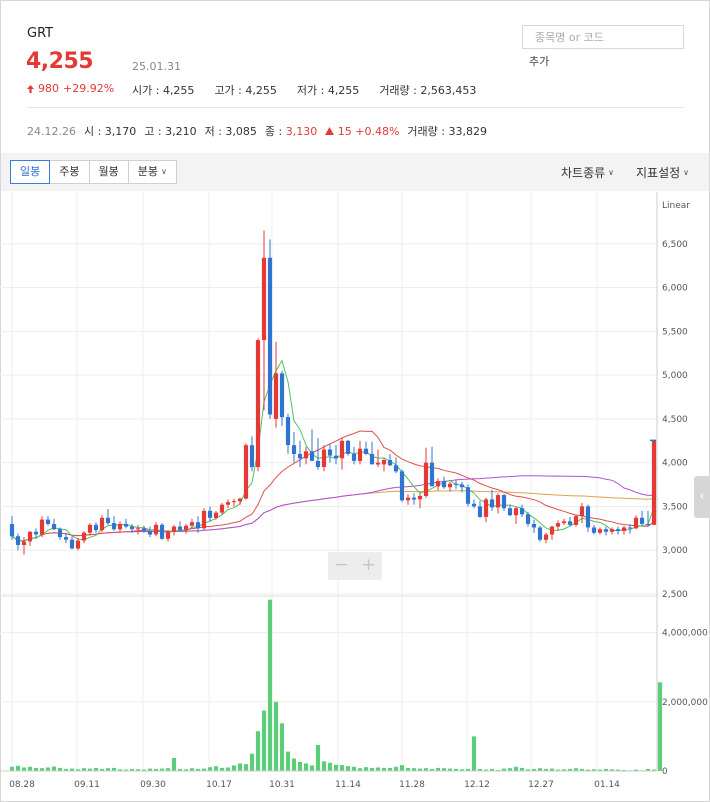  Describe the element at coordinates (675, 420) in the screenshot. I see `price-tick-label: 4,500` at that location.